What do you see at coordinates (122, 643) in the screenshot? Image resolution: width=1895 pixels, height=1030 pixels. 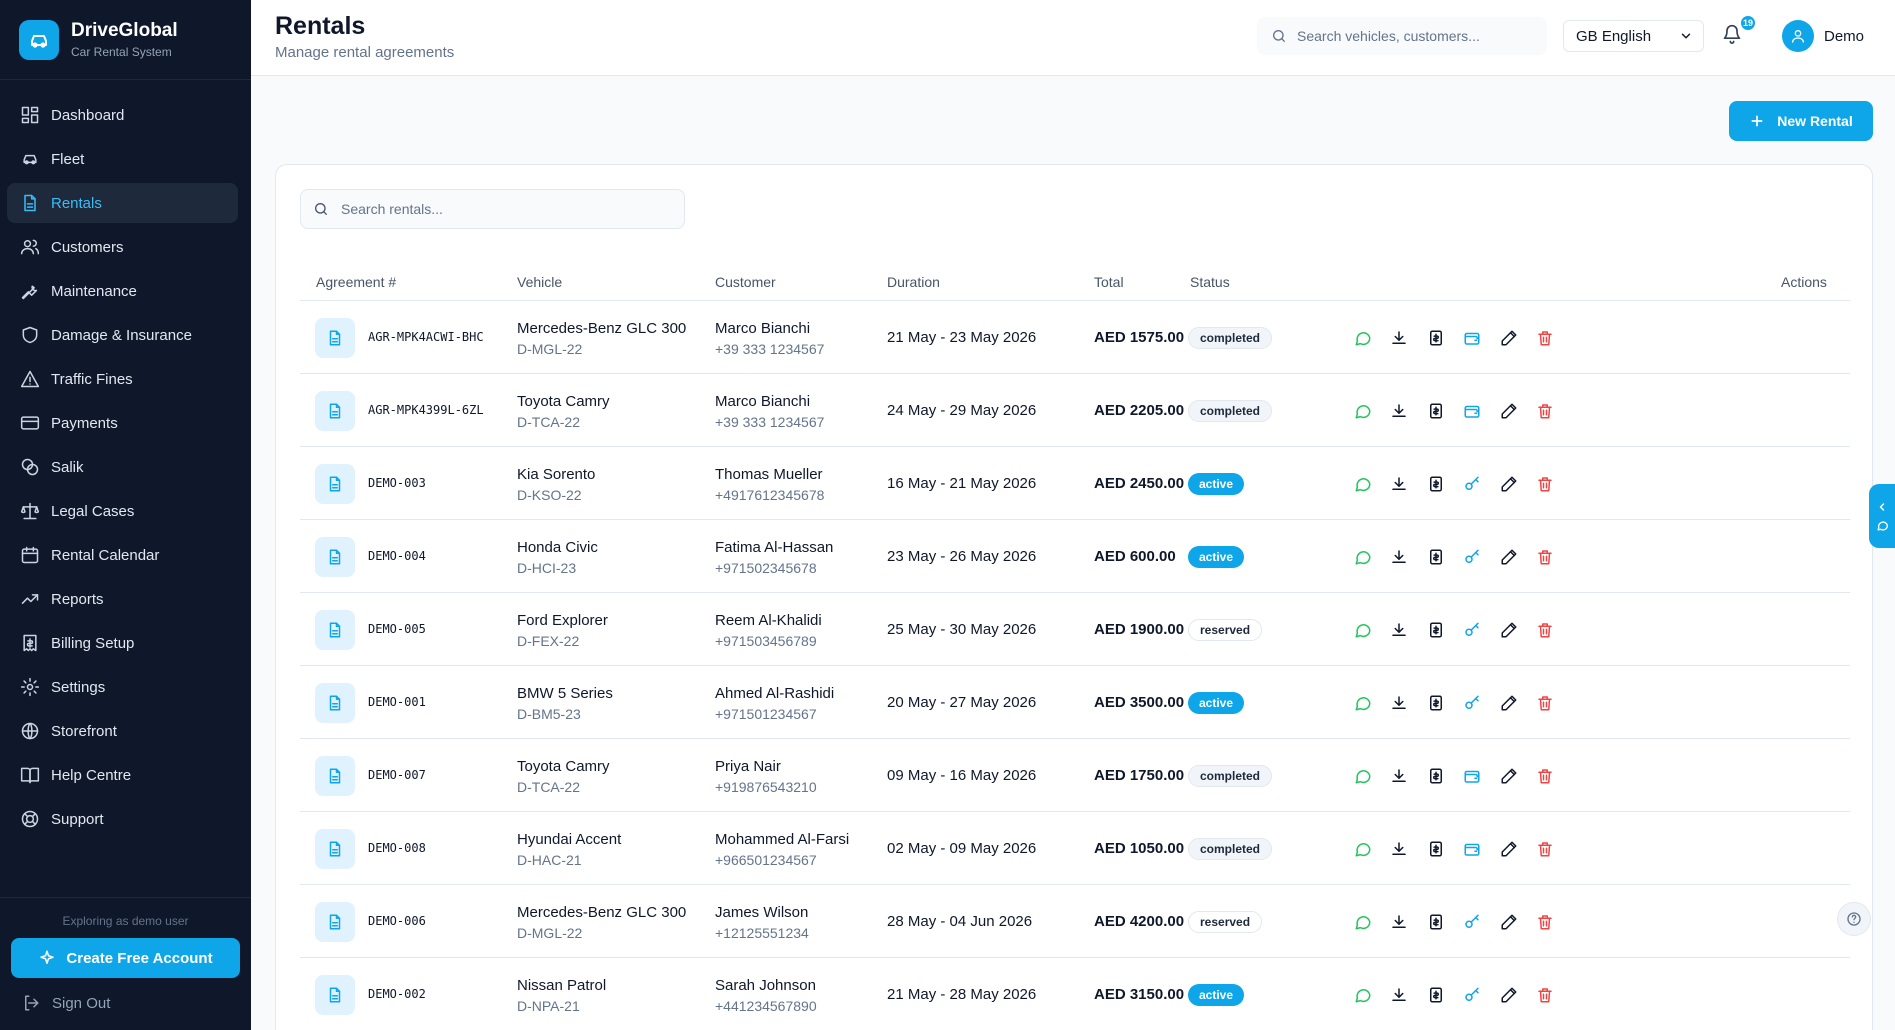 I see `sidebar-item-billing-setup: Billing Setup` at bounding box center [122, 643].